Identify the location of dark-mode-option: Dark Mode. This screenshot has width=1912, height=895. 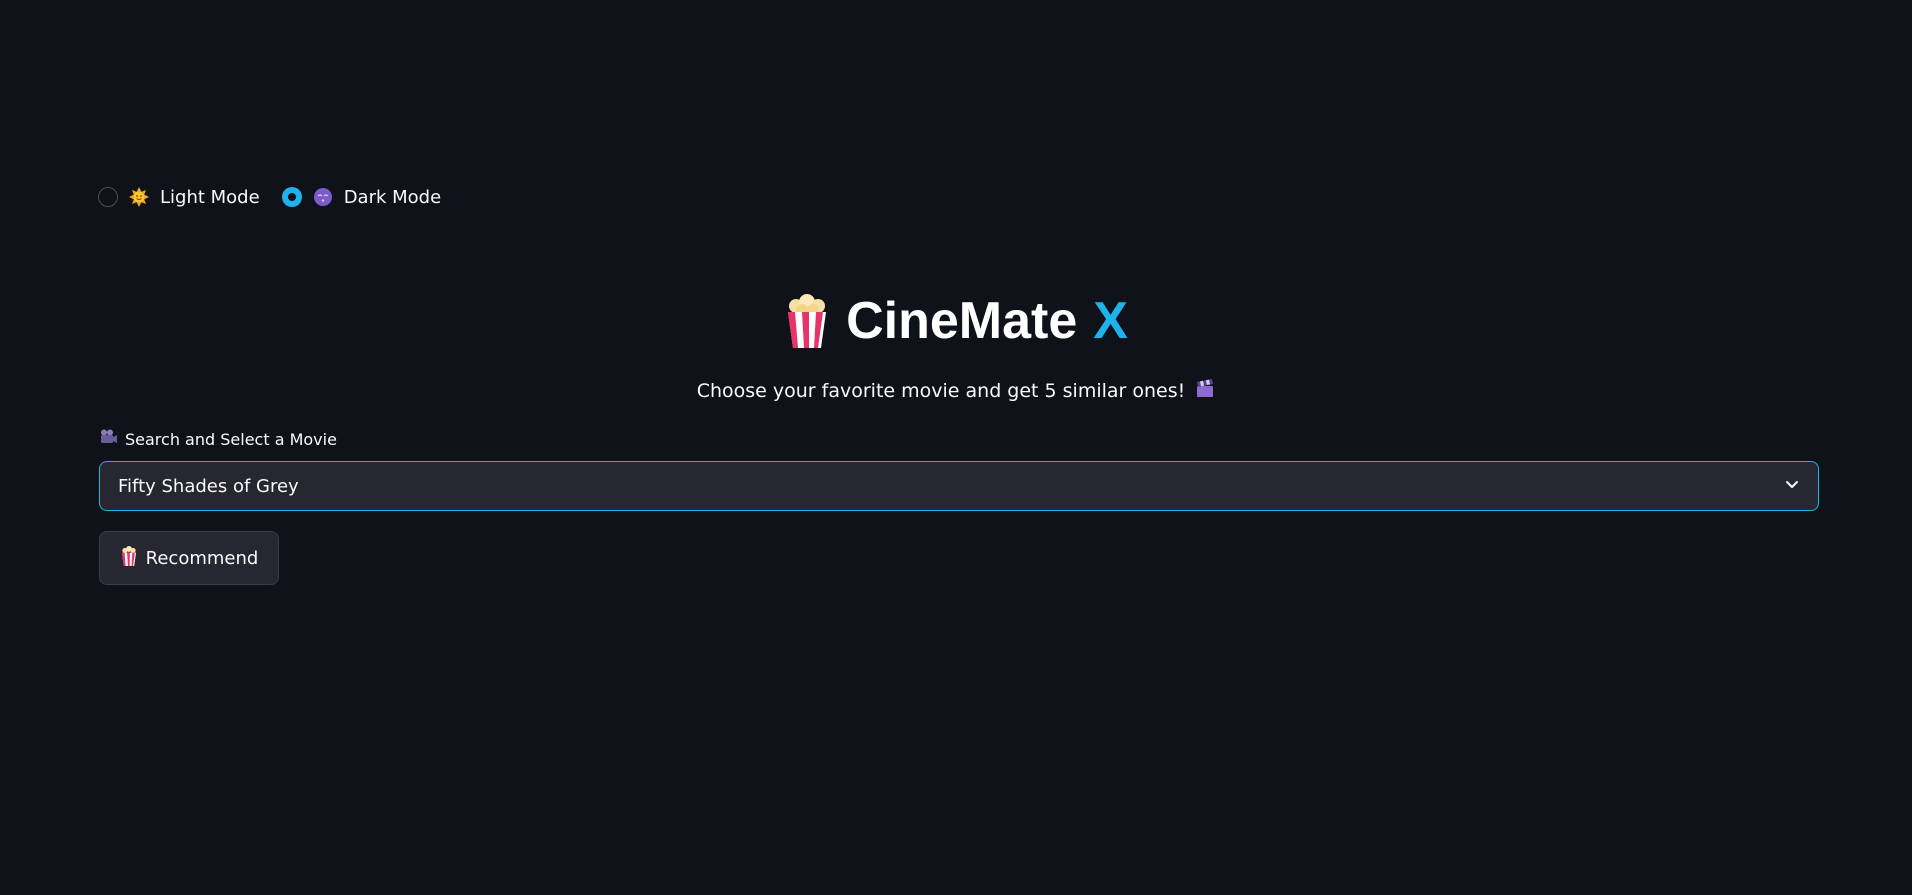
(361, 197).